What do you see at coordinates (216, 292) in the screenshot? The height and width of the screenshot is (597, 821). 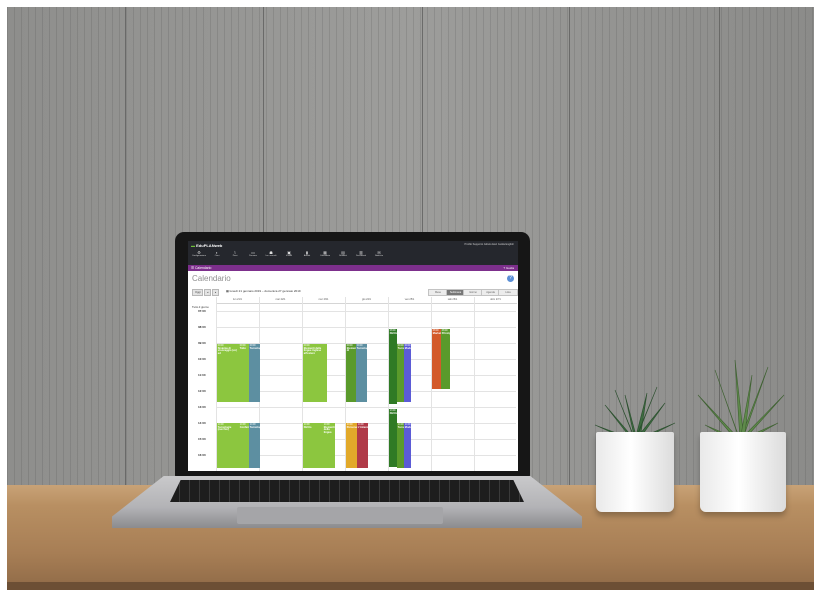 I see `next-week-button: ▸` at bounding box center [216, 292].